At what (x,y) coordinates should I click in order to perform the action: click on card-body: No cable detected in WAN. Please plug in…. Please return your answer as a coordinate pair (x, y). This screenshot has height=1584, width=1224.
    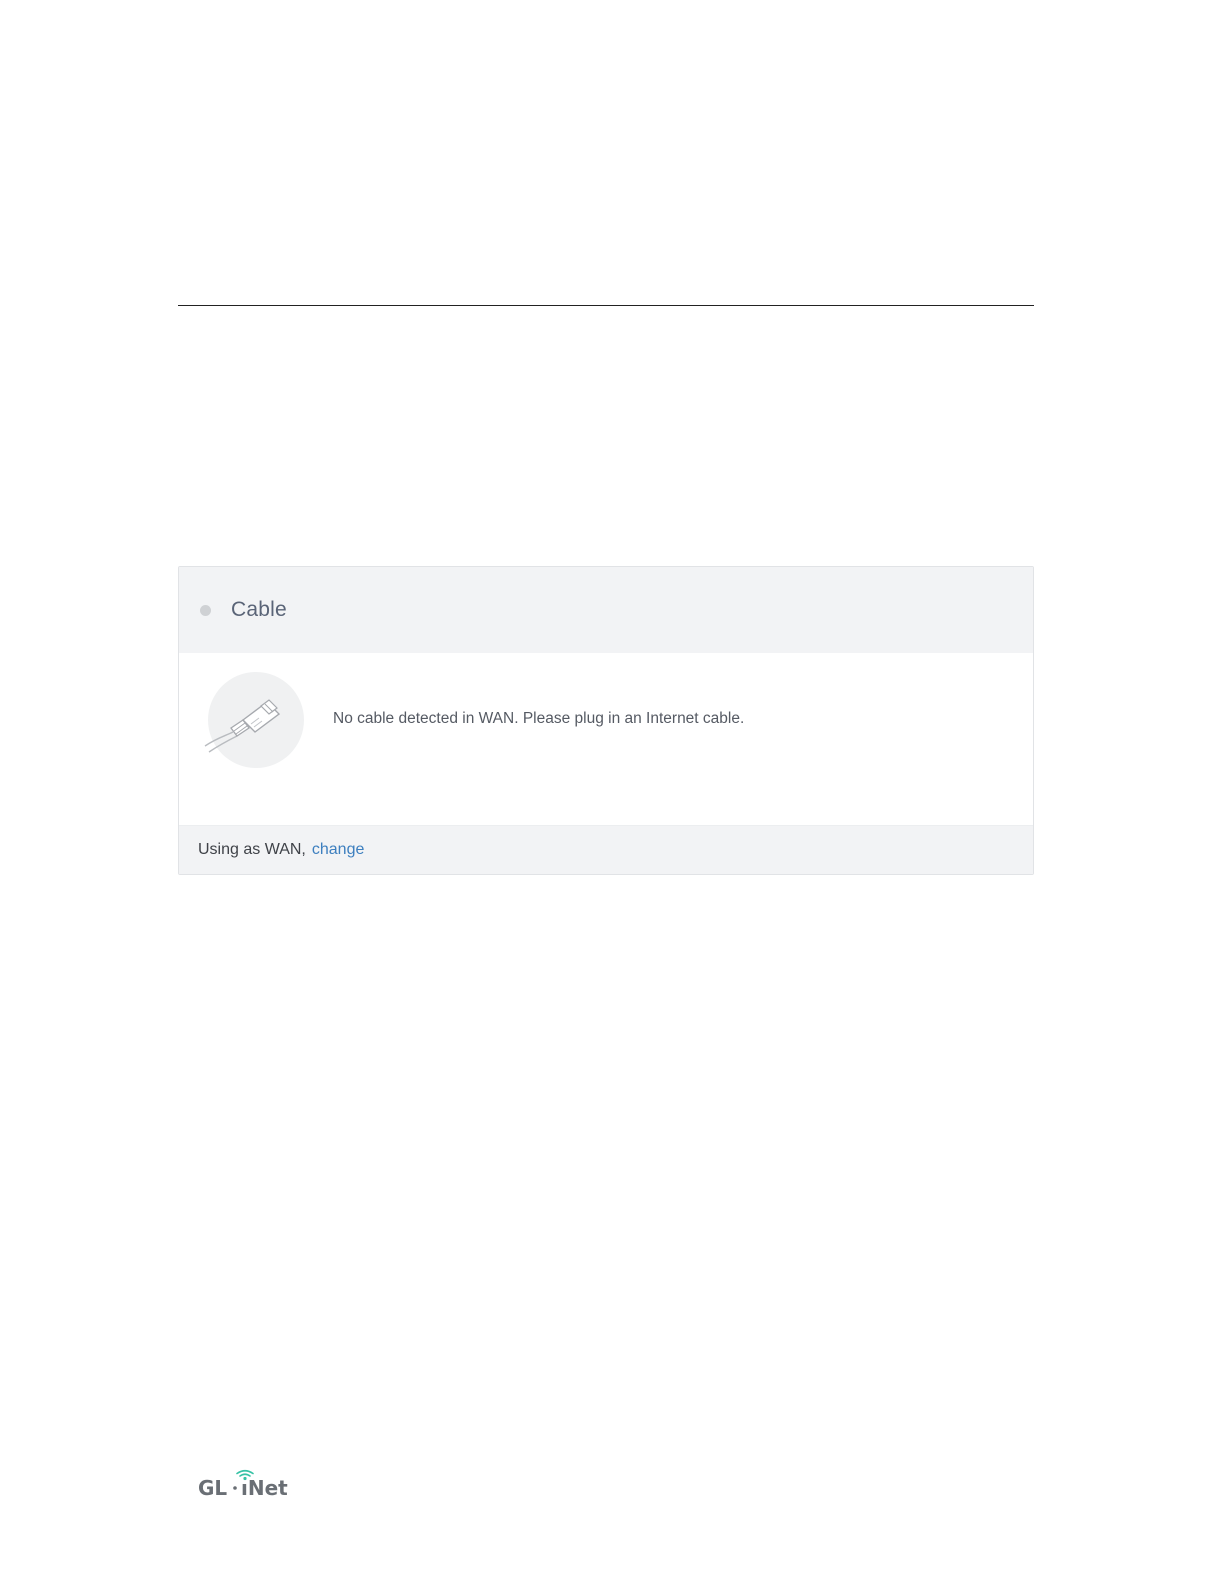
    Looking at the image, I should click on (606, 739).